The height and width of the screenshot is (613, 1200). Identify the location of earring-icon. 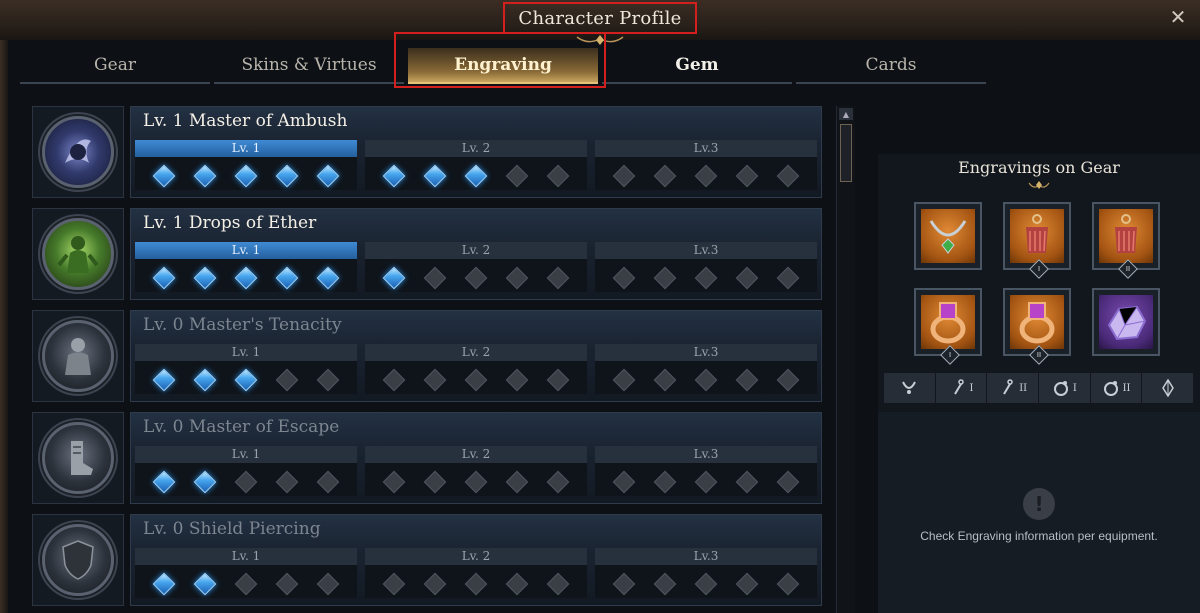
(1037, 236).